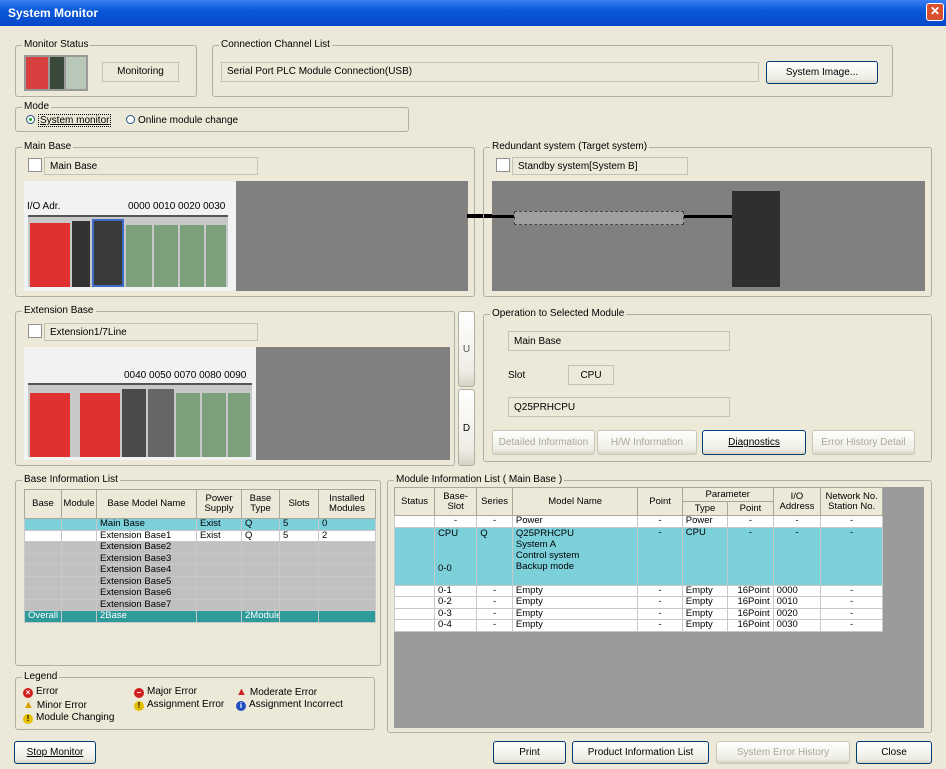 Image resolution: width=946 pixels, height=769 pixels. What do you see at coordinates (75, 120) in the screenshot?
I see `mode-opt1-label: System monitor` at bounding box center [75, 120].